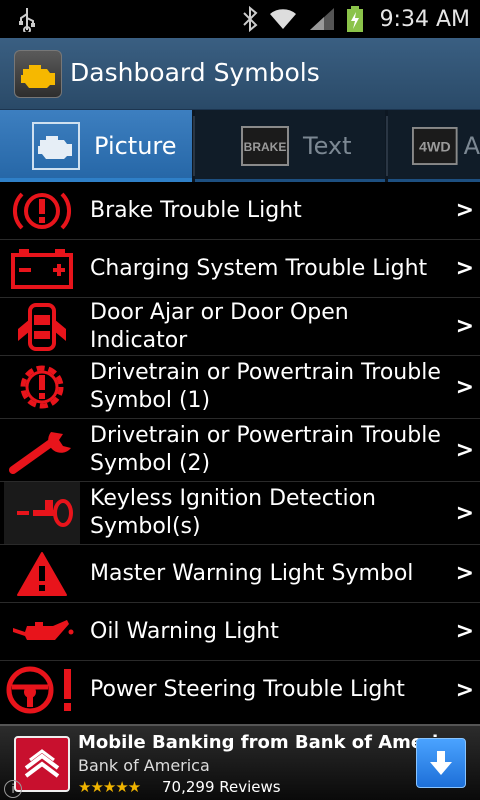  I want to click on brake-text-icon-label: BRAKE, so click(265, 147).